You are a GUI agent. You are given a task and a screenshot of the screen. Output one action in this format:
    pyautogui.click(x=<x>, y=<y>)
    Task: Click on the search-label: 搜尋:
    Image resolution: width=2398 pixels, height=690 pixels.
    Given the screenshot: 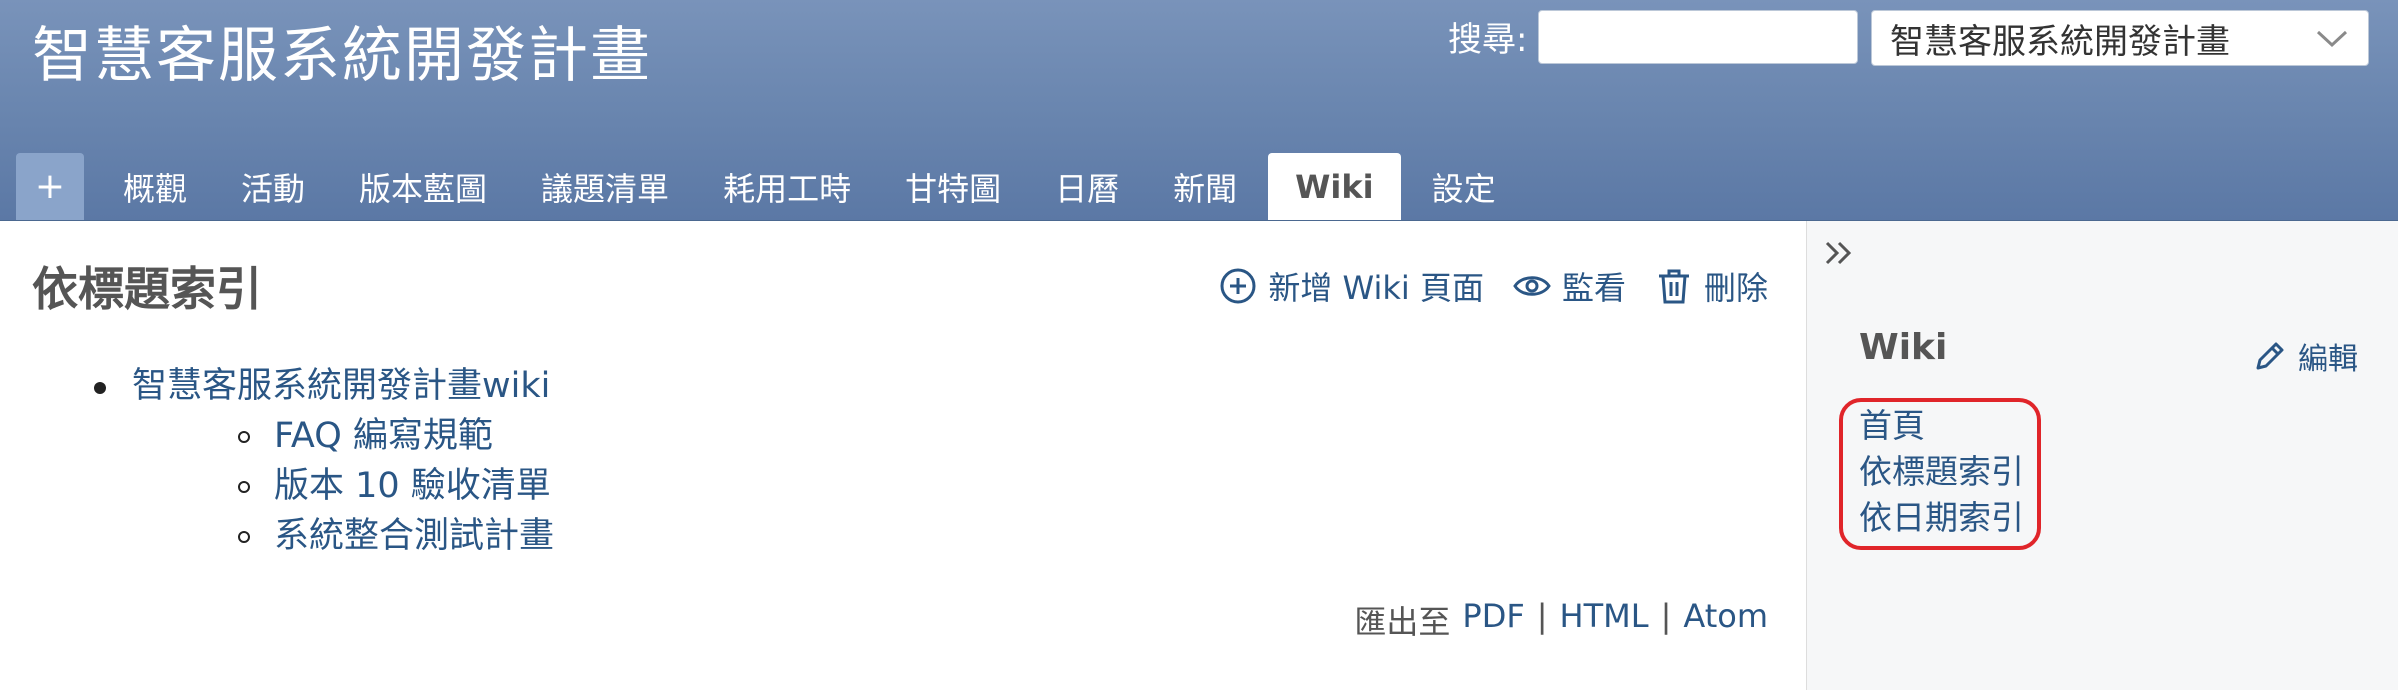 What is the action you would take?
    pyautogui.click(x=1488, y=40)
    